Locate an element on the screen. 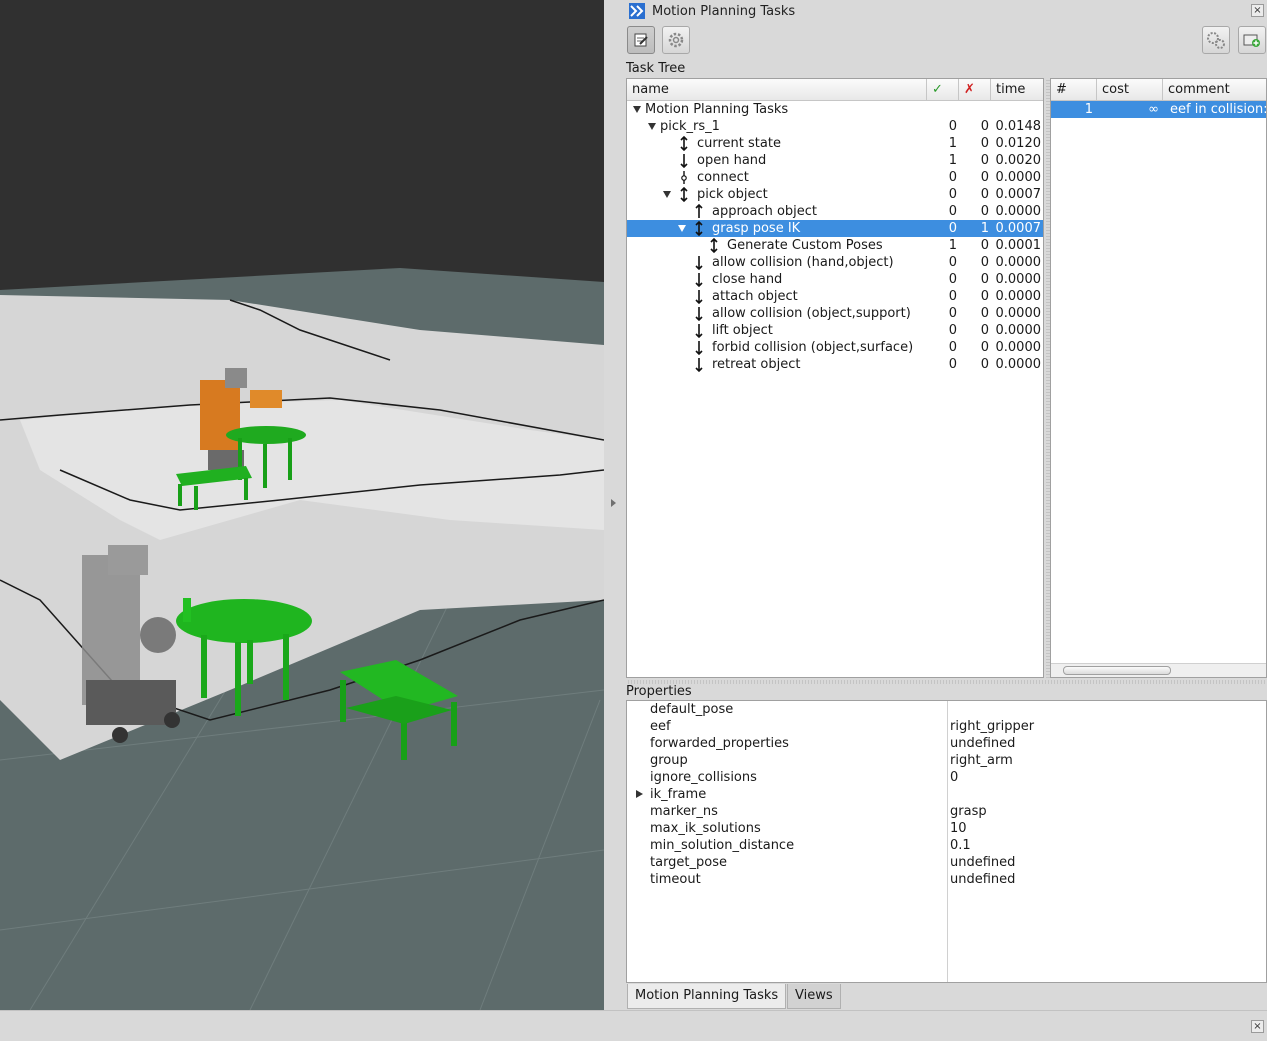 The image size is (1267, 1041). add-panel-button is located at coordinates (1252, 40).